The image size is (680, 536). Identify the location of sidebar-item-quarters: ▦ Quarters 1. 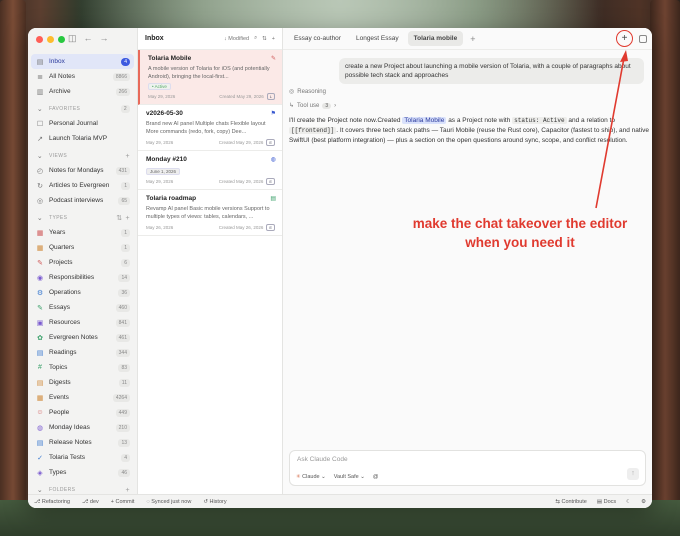
(82, 247).